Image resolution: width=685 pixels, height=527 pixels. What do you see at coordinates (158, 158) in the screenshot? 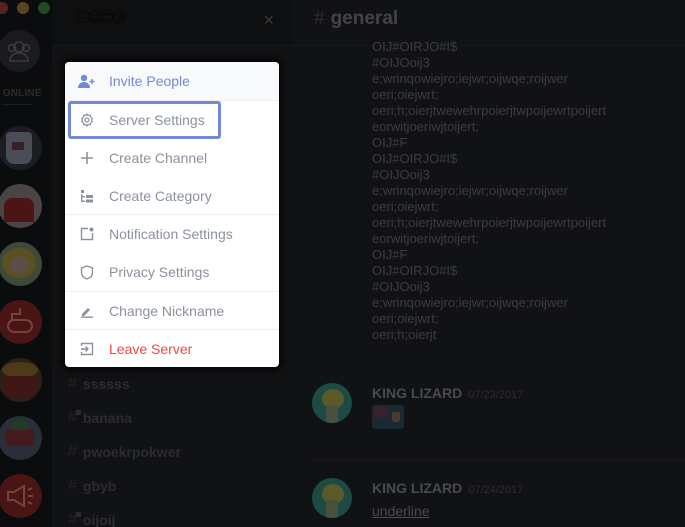
I see `menu-item-label: Create Channel` at bounding box center [158, 158].